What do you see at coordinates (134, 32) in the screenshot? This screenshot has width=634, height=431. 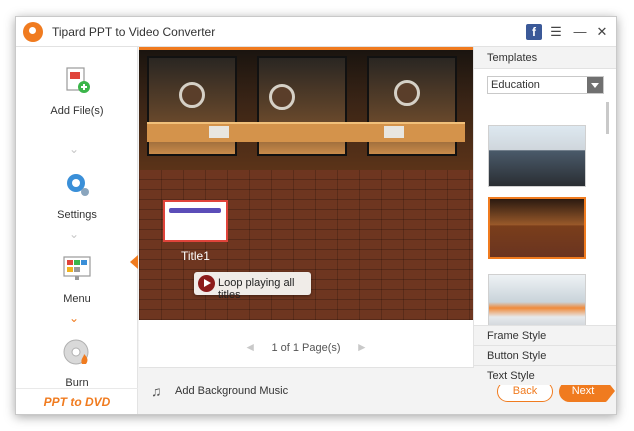 I see `window-title: Tipard PPT to Video Converter` at bounding box center [134, 32].